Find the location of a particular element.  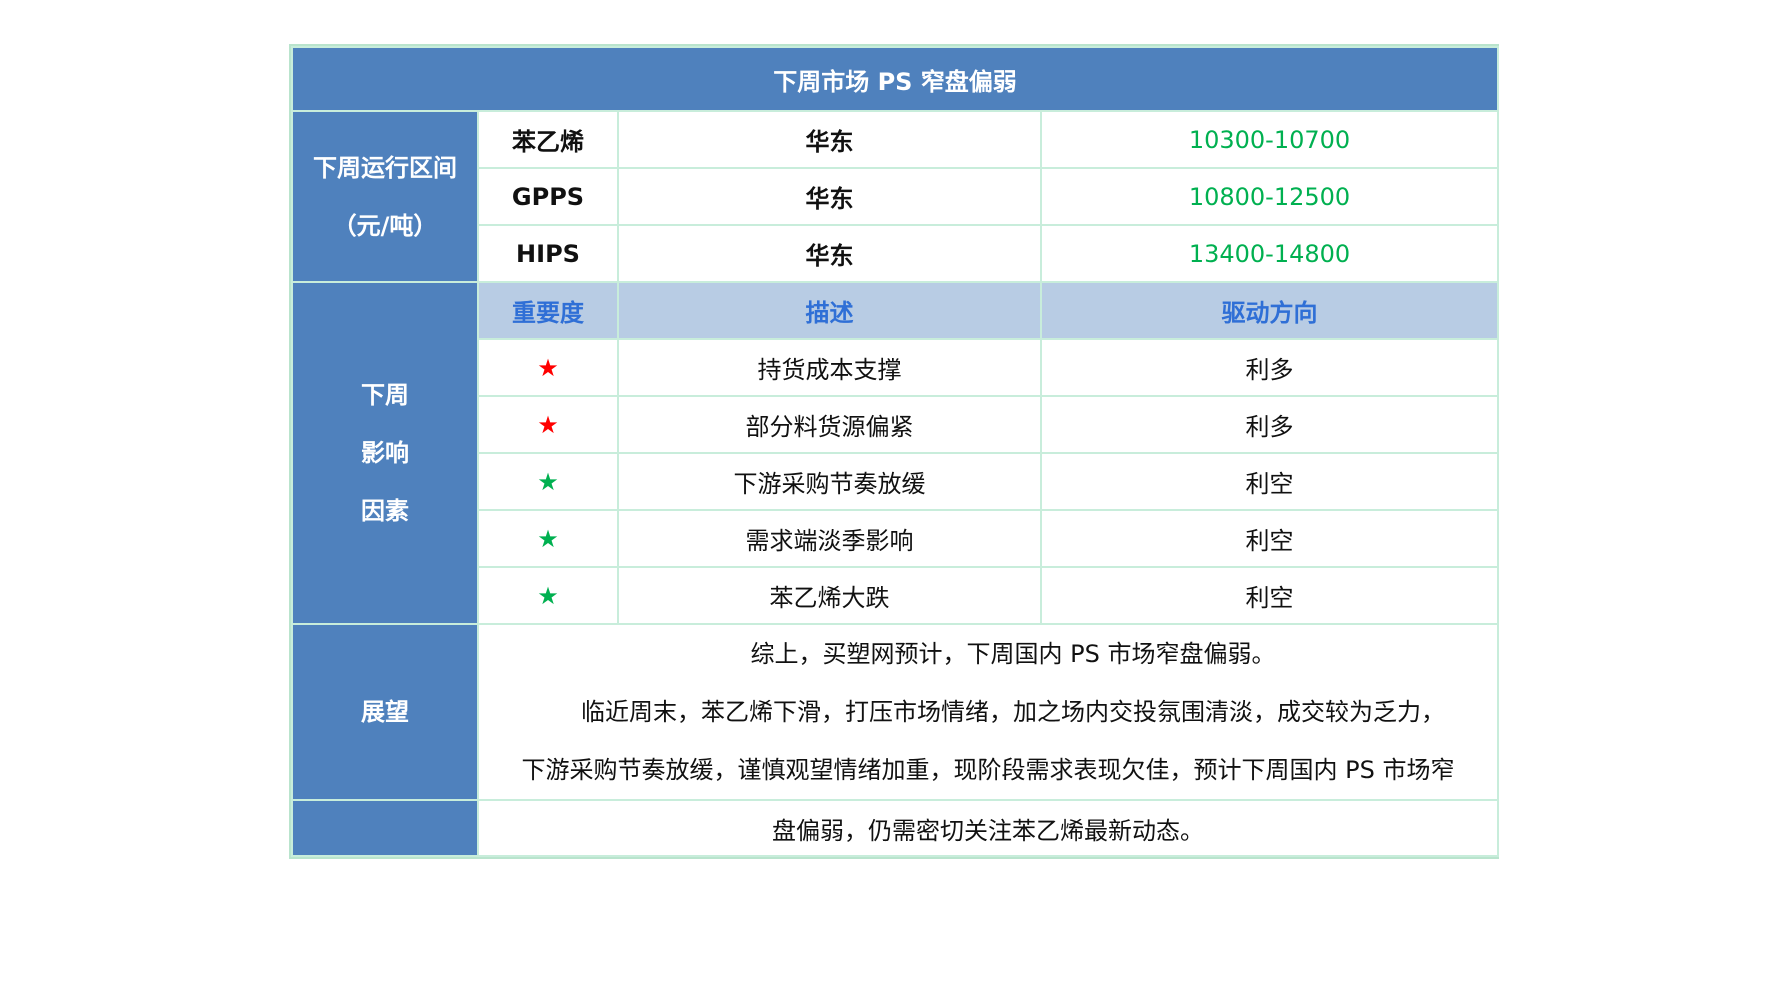

factor-label-line-3: 因素 is located at coordinates (385, 511).